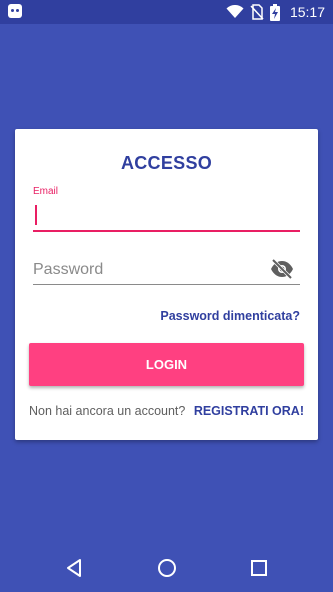 Image resolution: width=333 pixels, height=592 pixels. Describe the element at coordinates (282, 269) in the screenshot. I see `visibility-off-icon` at that location.